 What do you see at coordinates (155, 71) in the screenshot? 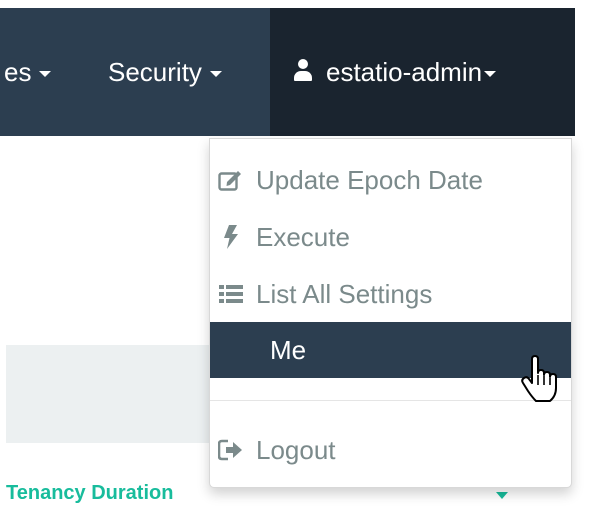
I see `nav-menu-label: Security` at bounding box center [155, 71].